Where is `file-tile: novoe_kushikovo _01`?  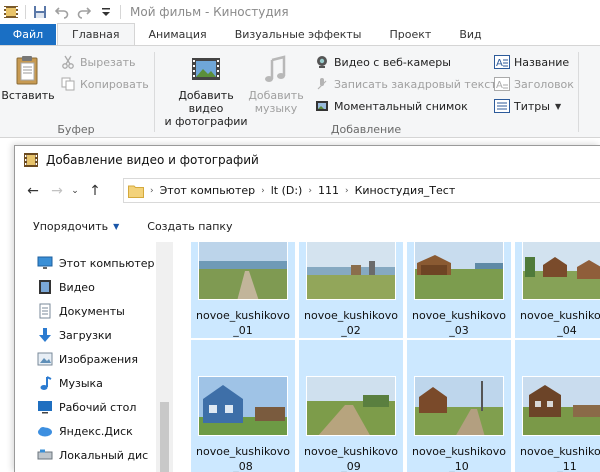
file-tile: novoe_kushikovo _01 is located at coordinates (243, 290).